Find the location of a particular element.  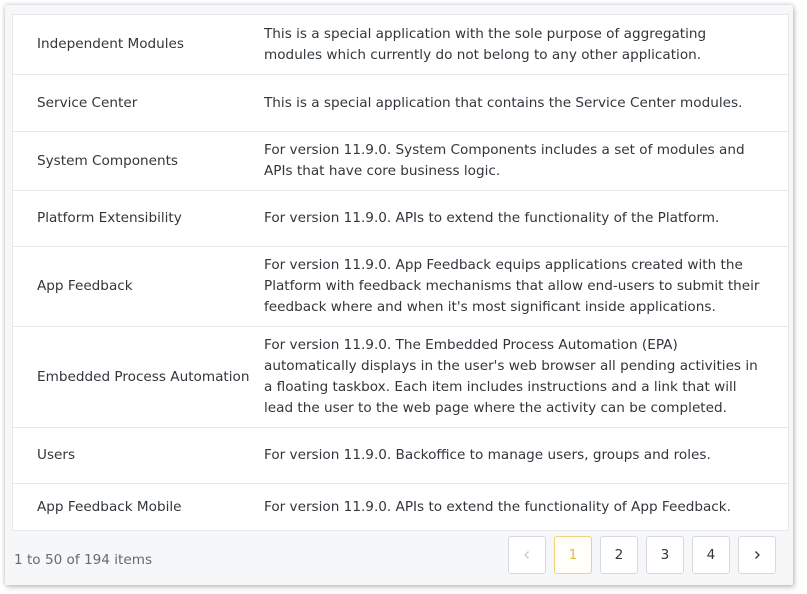

chevron-left-icon is located at coordinates (526, 555).